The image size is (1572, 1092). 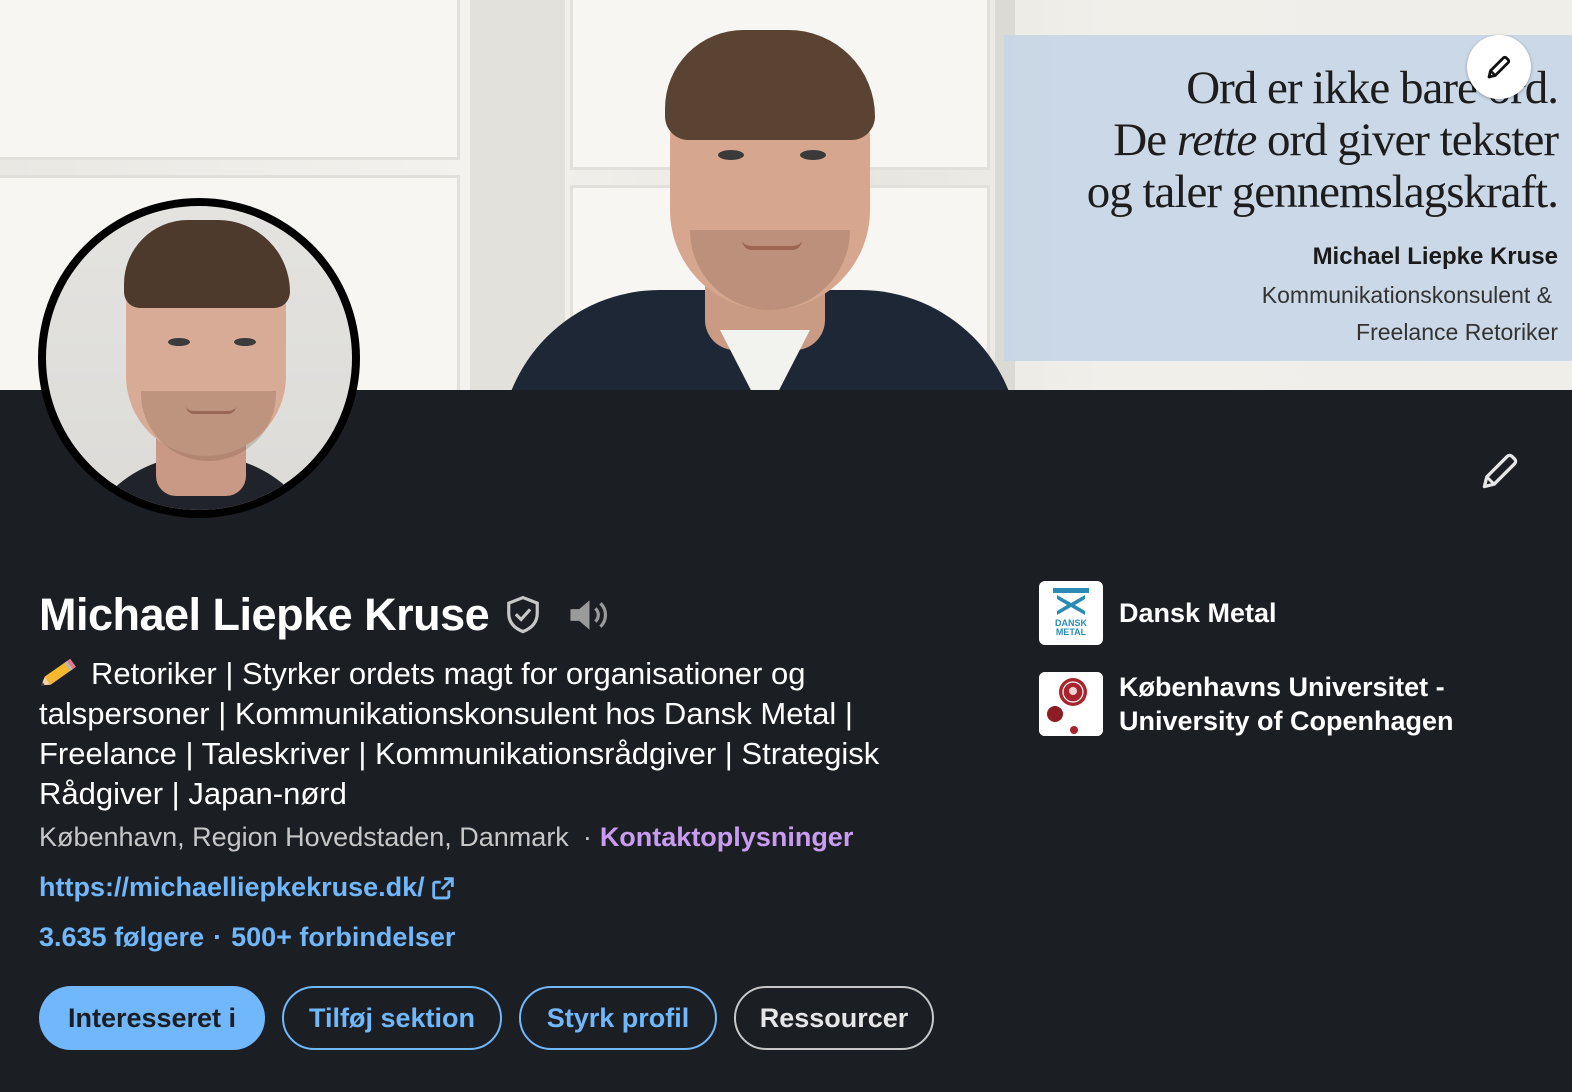 I want to click on current-company-item: DANSK METAL Dansk Metal, so click(x=1158, y=613).